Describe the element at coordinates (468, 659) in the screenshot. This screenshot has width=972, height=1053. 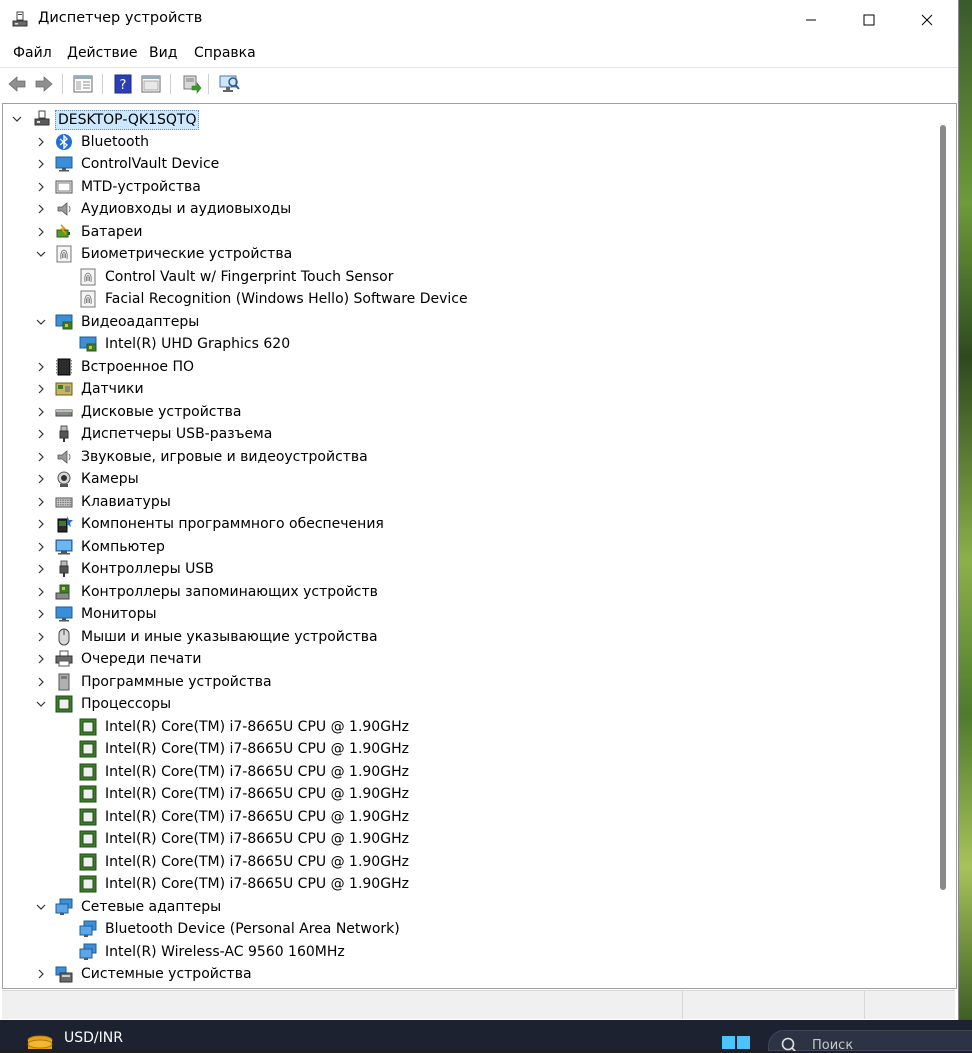
I see `tree-category: Очереди печати` at that location.